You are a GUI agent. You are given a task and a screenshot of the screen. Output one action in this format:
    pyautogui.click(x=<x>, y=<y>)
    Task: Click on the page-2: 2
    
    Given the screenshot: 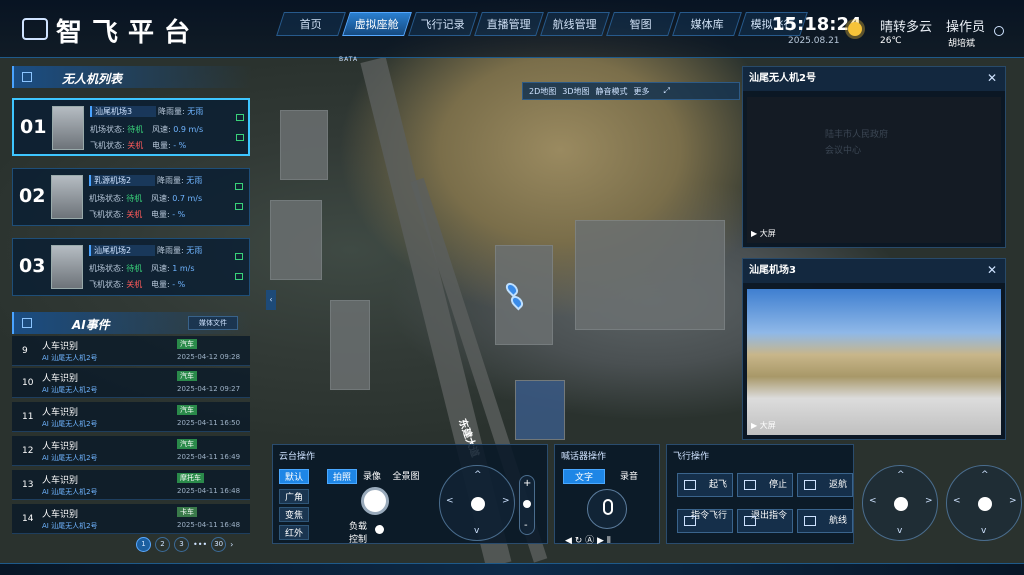 What is the action you would take?
    pyautogui.click(x=162, y=544)
    